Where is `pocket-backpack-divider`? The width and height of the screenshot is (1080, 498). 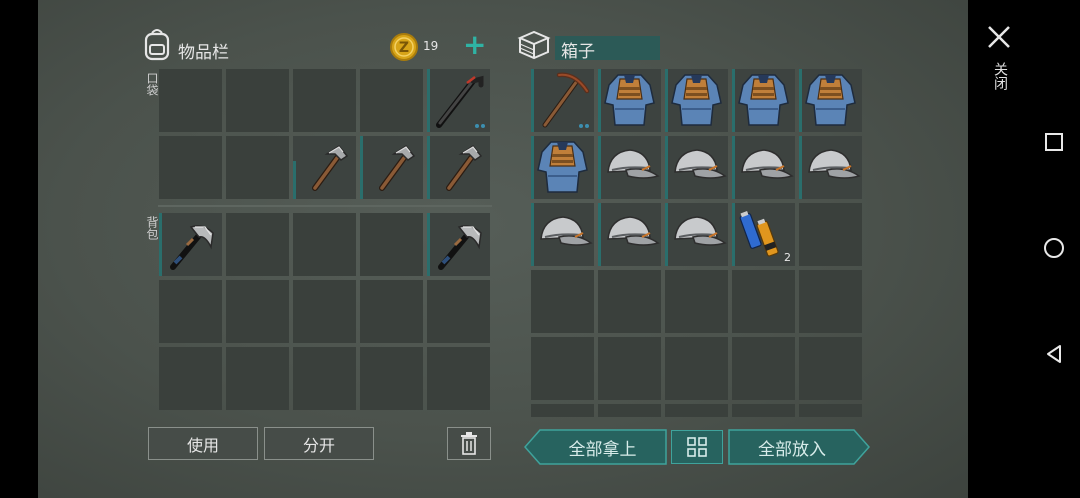
pocket-backpack-divider is located at coordinates (325, 206).